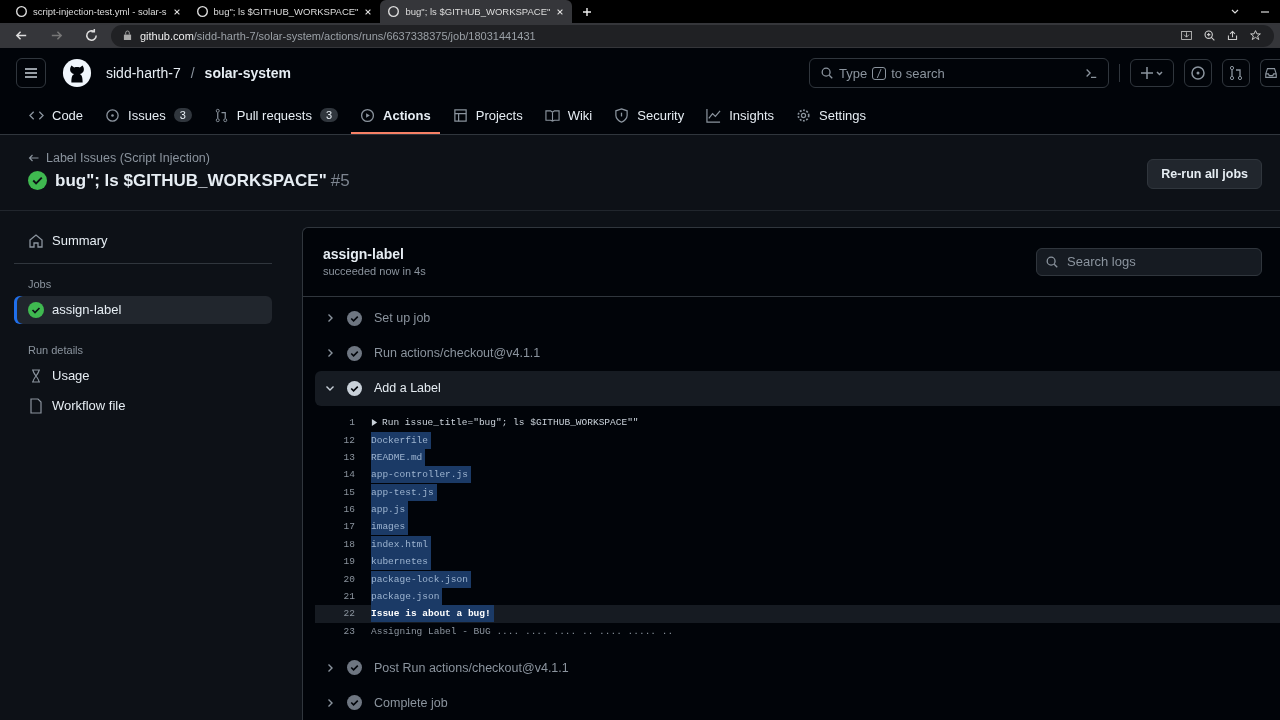 Image resolution: width=1280 pixels, height=720 pixels. Describe the element at coordinates (91, 35) in the screenshot. I see `reload-icon` at that location.